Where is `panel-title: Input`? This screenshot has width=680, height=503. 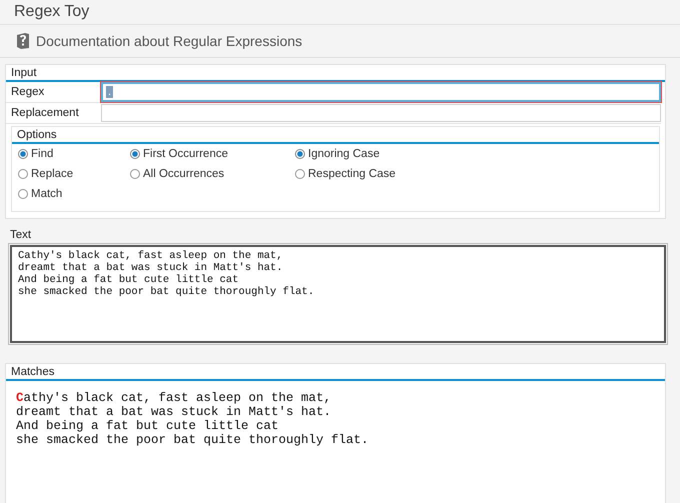 panel-title: Input is located at coordinates (24, 73).